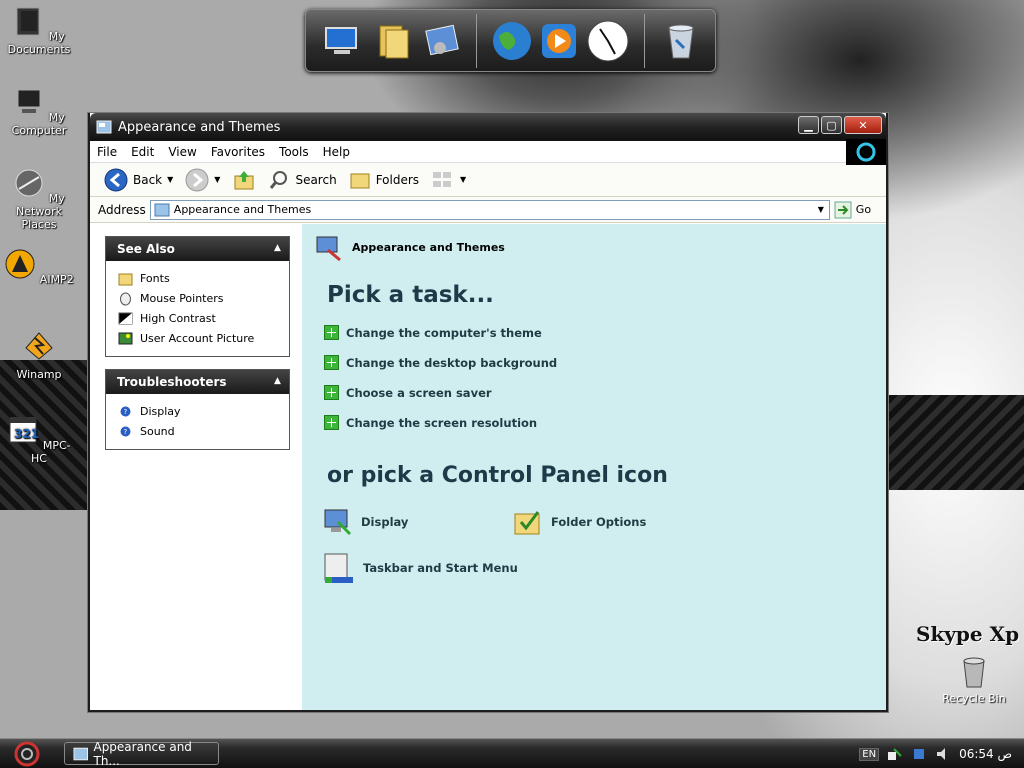 This screenshot has height=768, width=1024. I want to click on troubleshooter-sound: ? Sound, so click(203, 431).